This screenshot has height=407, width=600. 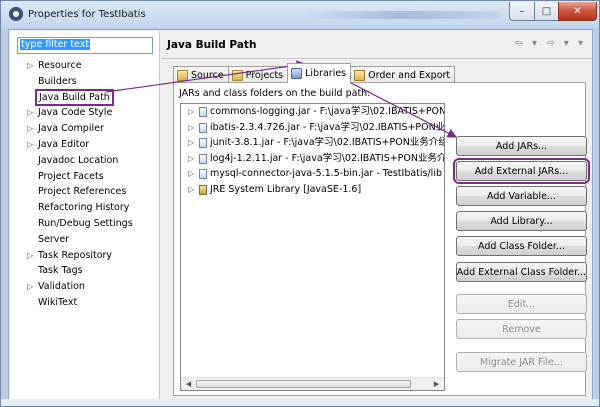 I want to click on maximize-button: □, so click(x=546, y=11).